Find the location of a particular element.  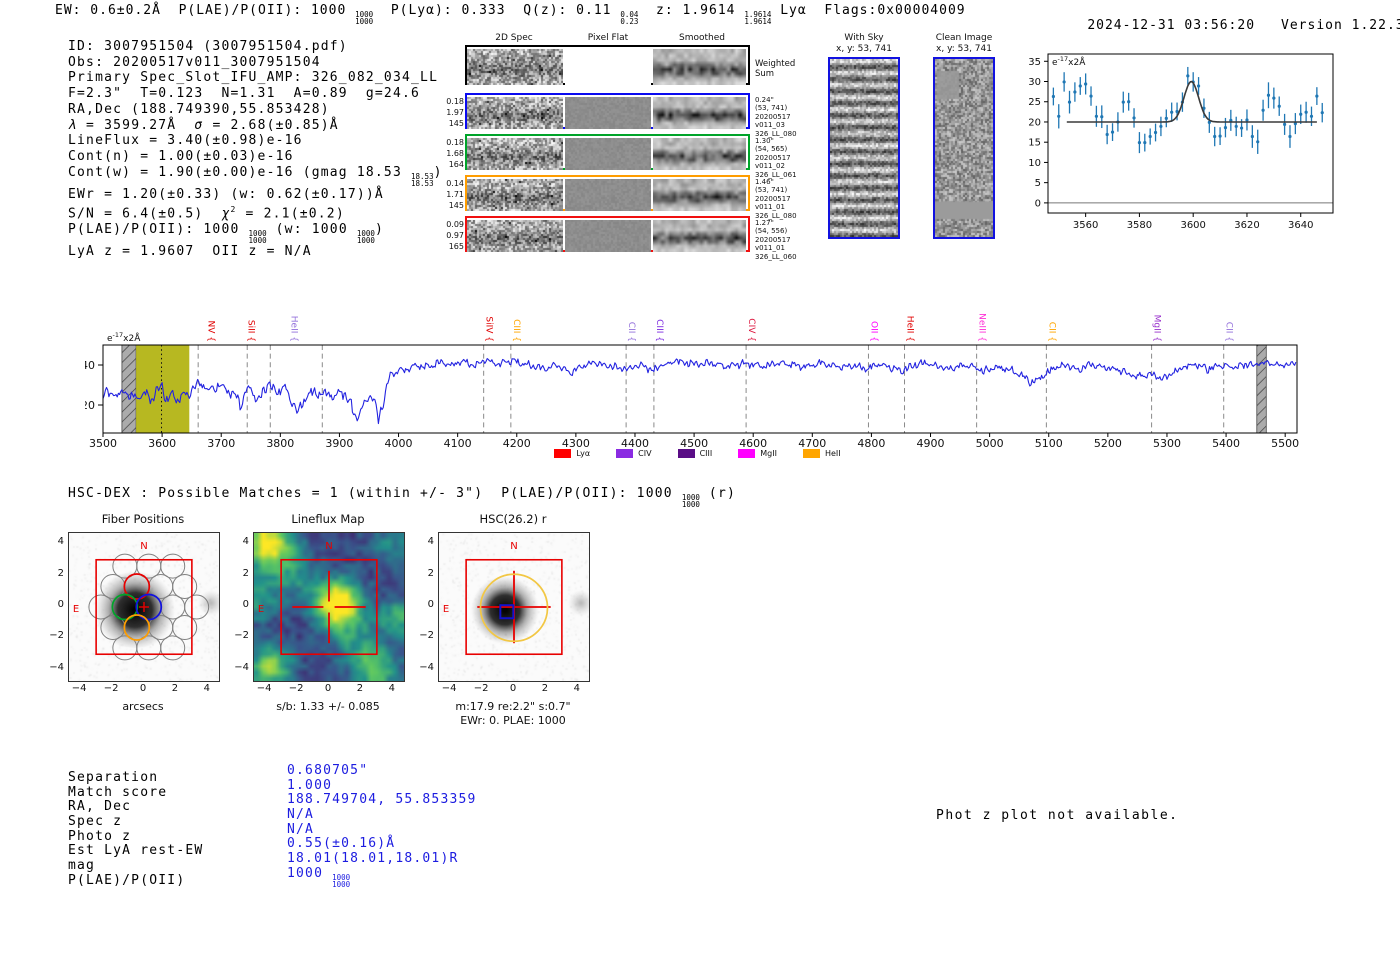

svg-text: e-17x2Å is located at coordinates (124, 337).